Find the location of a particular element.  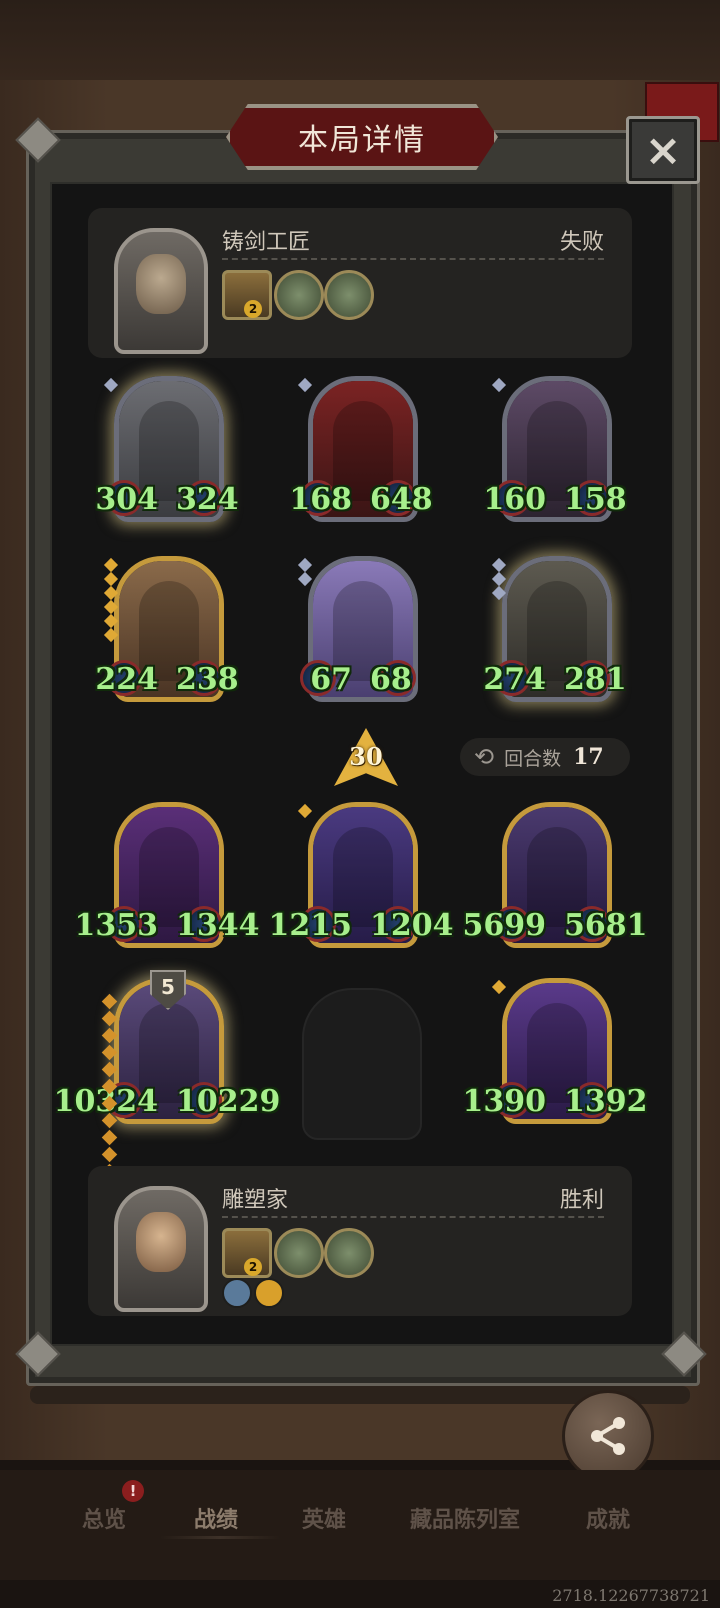

hero-attack: 1390 is located at coordinates (504, 1101).